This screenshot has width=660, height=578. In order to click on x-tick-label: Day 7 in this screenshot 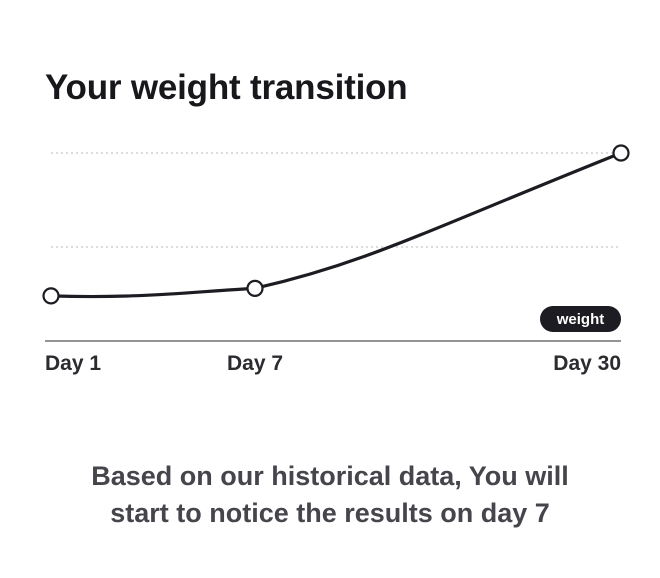, I will do `click(255, 363)`.